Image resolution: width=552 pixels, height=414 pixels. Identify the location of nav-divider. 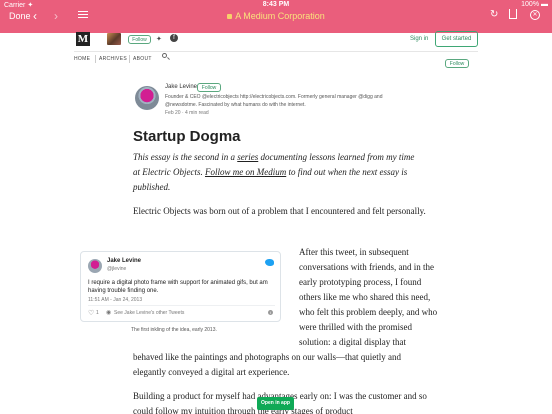
(276, 51).